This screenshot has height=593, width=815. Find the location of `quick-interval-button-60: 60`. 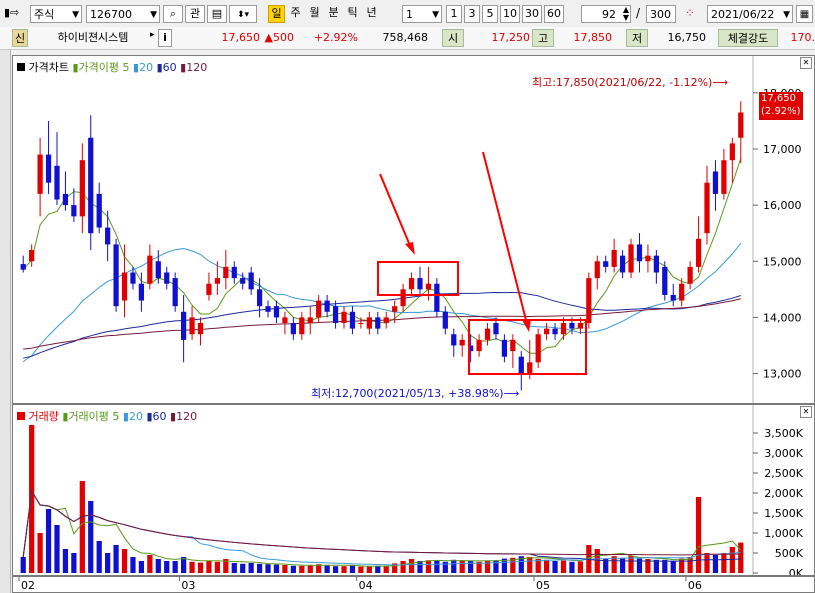

quick-interval-button-60: 60 is located at coordinates (554, 14).